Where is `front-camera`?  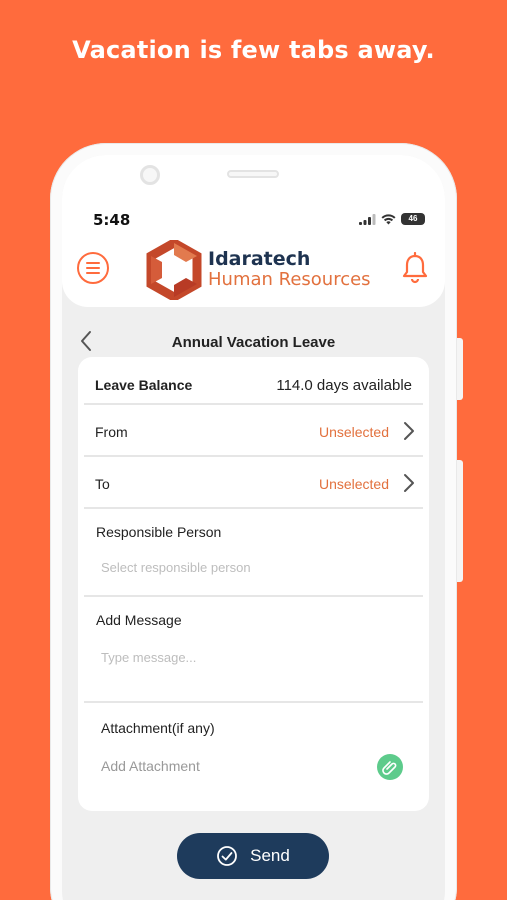 front-camera is located at coordinates (150, 175).